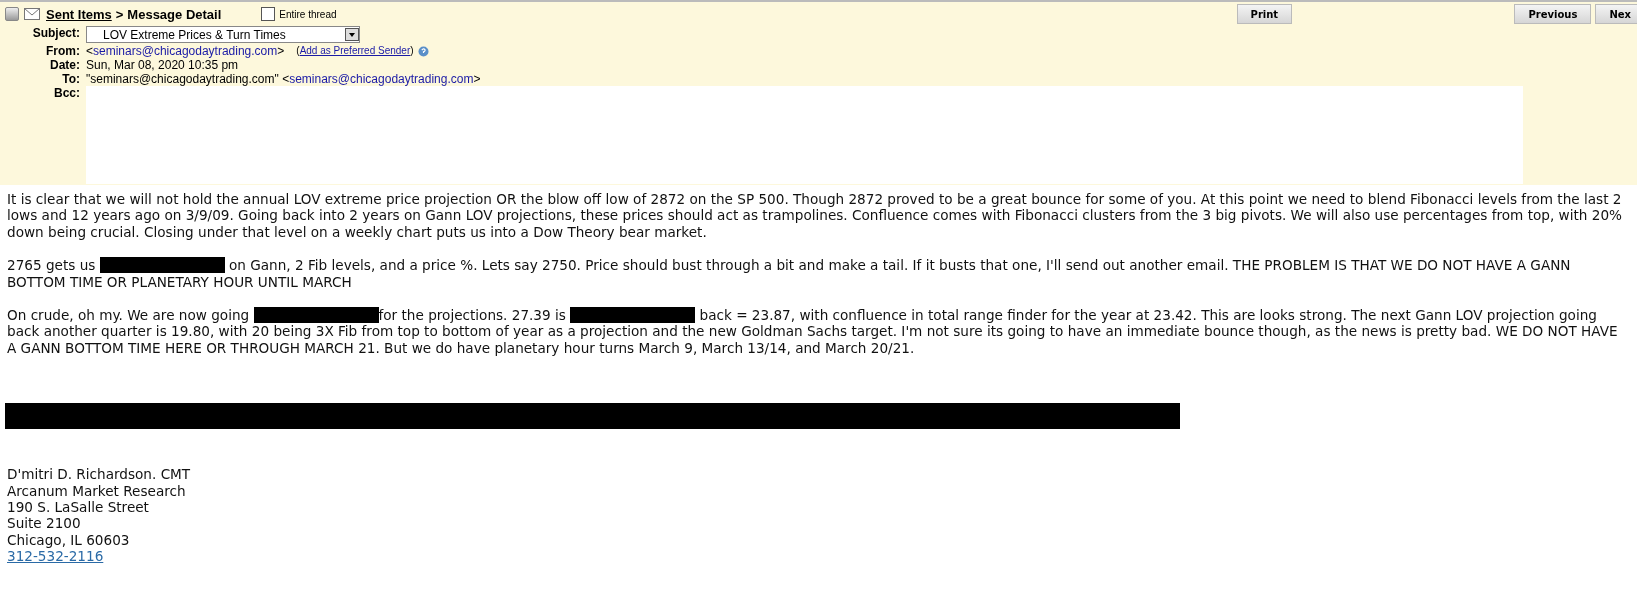  I want to click on next-button: Nex, so click(1616, 14).